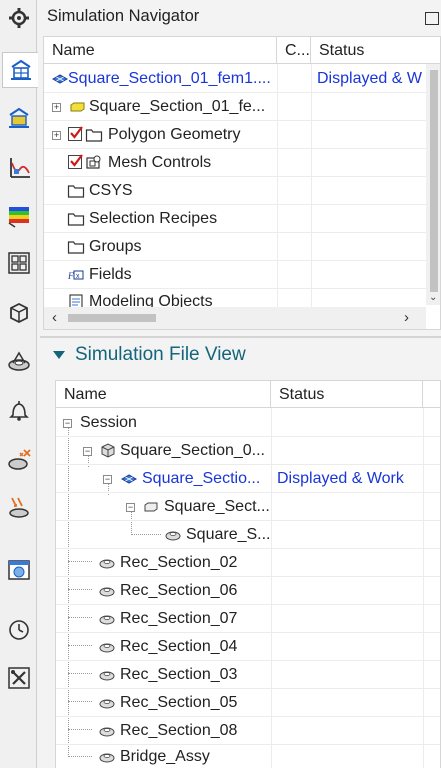 The image size is (441, 768). What do you see at coordinates (179, 730) in the screenshot?
I see `file-row-label: Rec_Section_08` at bounding box center [179, 730].